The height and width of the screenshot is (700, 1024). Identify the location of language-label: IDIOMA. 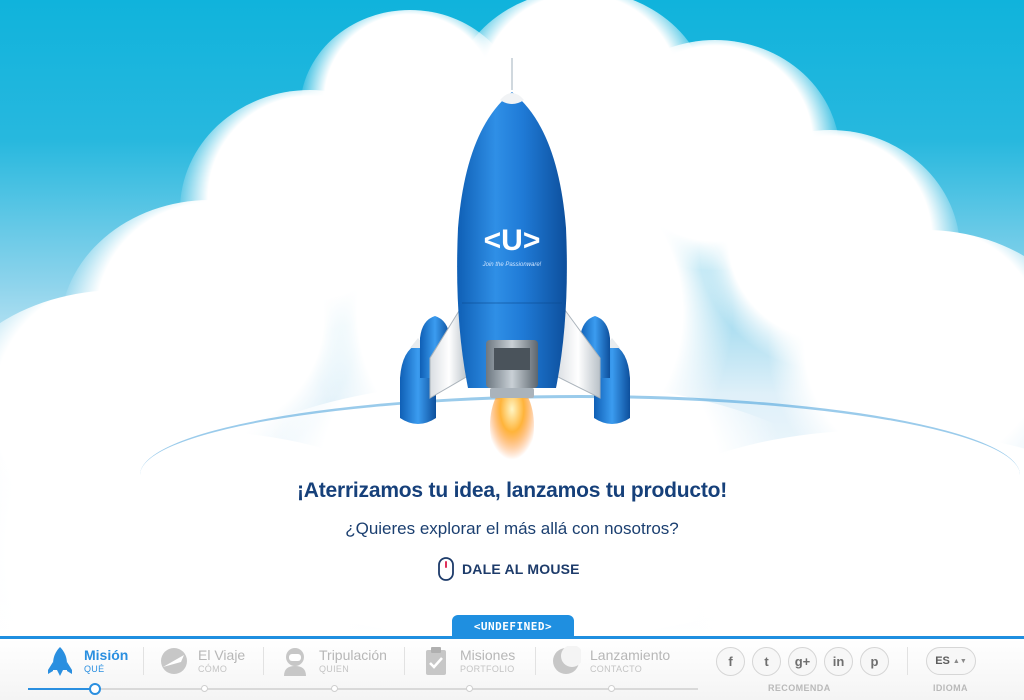
(950, 688).